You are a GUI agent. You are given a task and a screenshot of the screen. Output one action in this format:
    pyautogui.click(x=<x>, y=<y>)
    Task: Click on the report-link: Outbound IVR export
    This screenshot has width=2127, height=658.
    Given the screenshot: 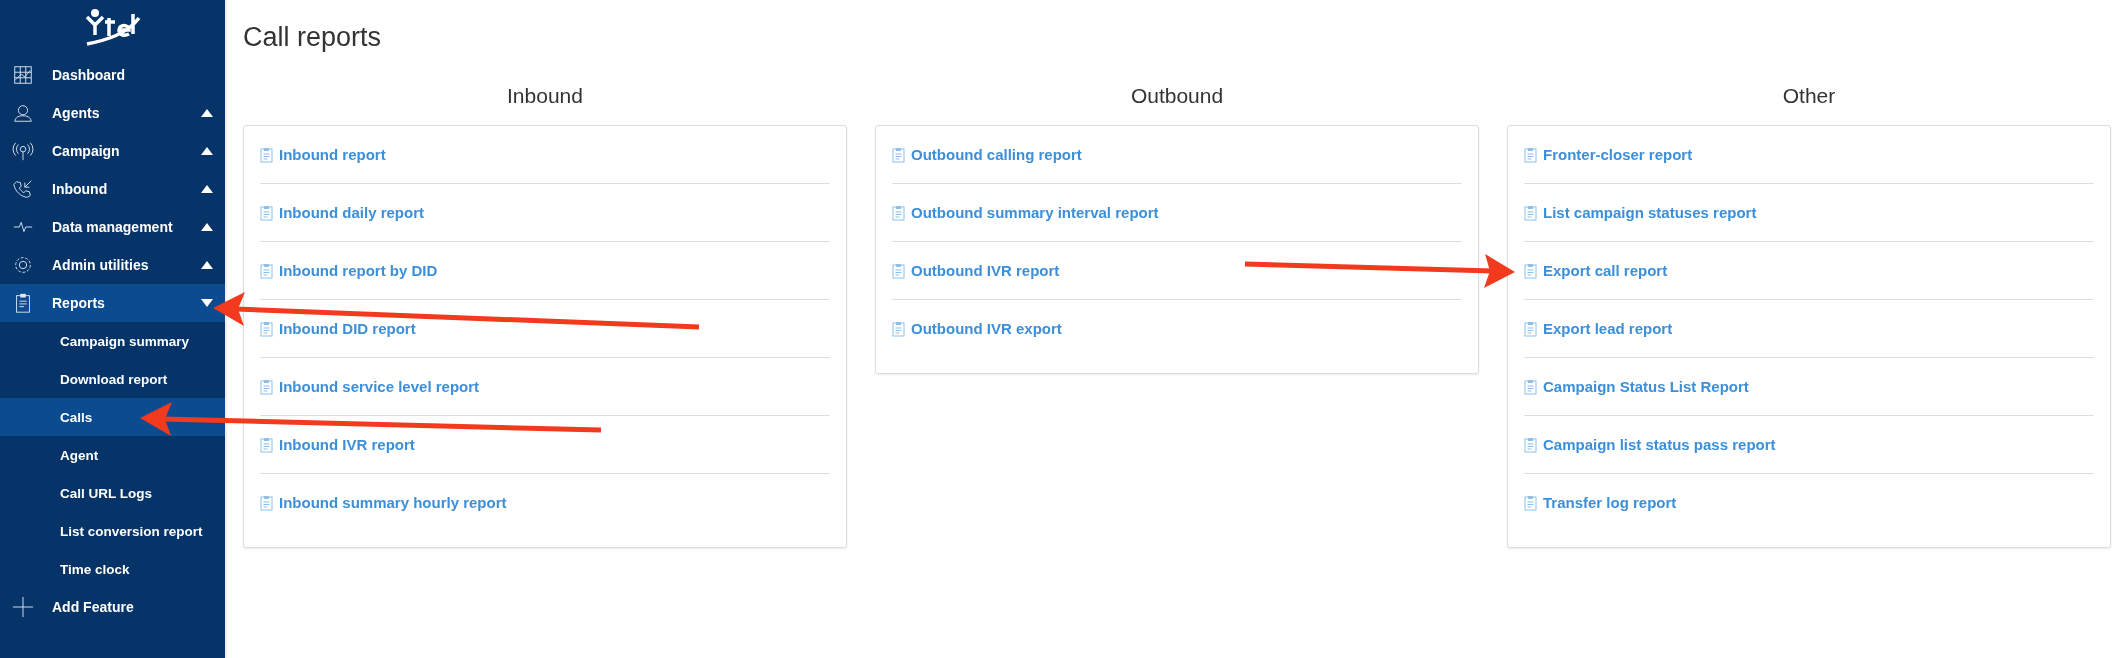 What is the action you would take?
    pyautogui.click(x=977, y=328)
    